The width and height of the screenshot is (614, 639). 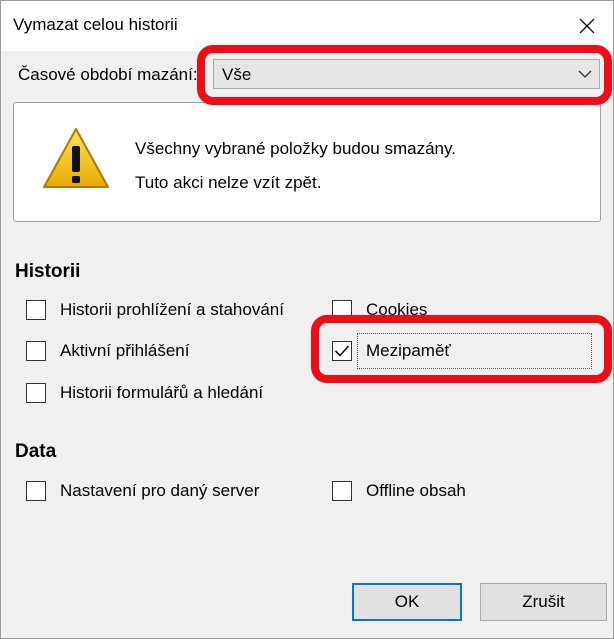 I want to click on checkbox-form-search-history: Historii formulářů a hledání, so click(x=144, y=393).